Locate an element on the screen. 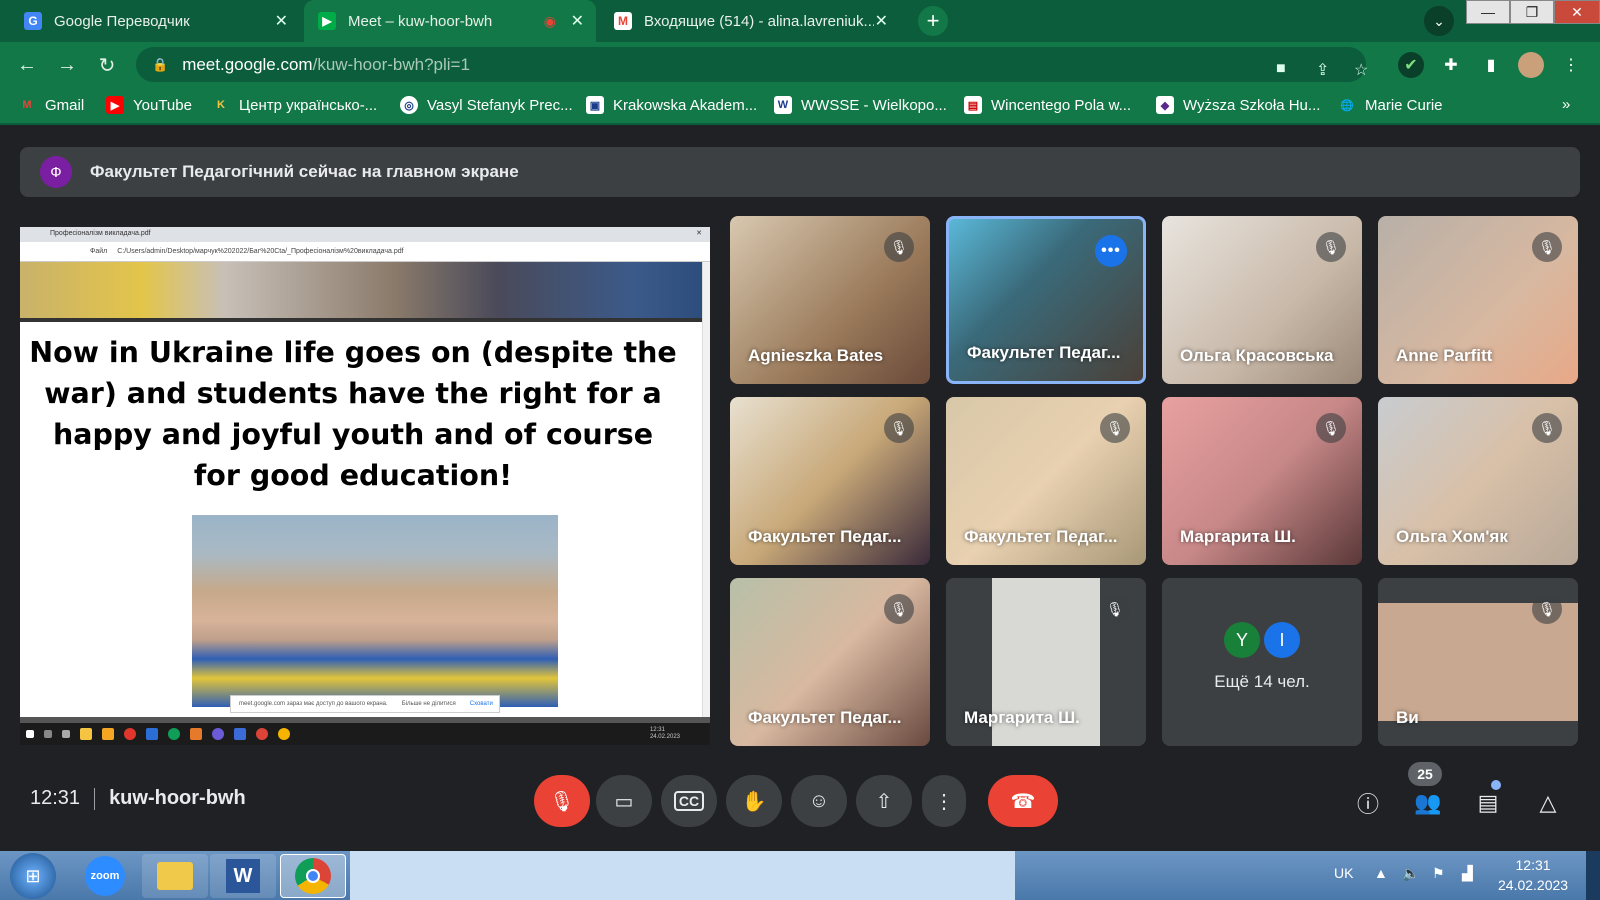 This screenshot has width=1600, height=900. chrome-icon is located at coordinates (313, 876).